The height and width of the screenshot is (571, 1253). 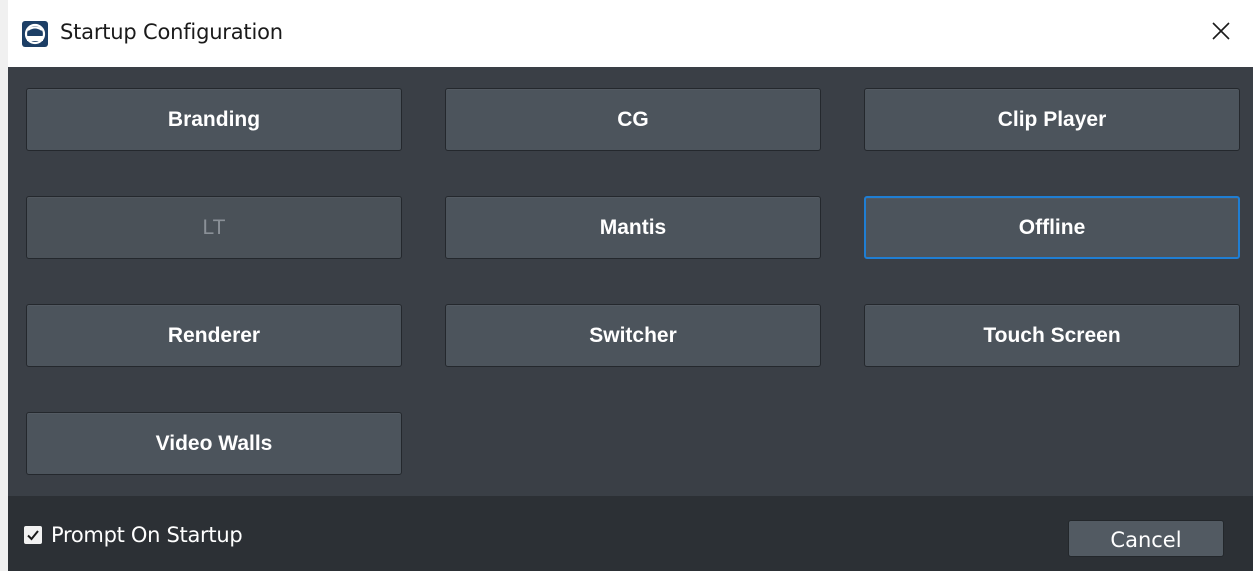 I want to click on window-title: Startup Configuration, so click(x=171, y=32).